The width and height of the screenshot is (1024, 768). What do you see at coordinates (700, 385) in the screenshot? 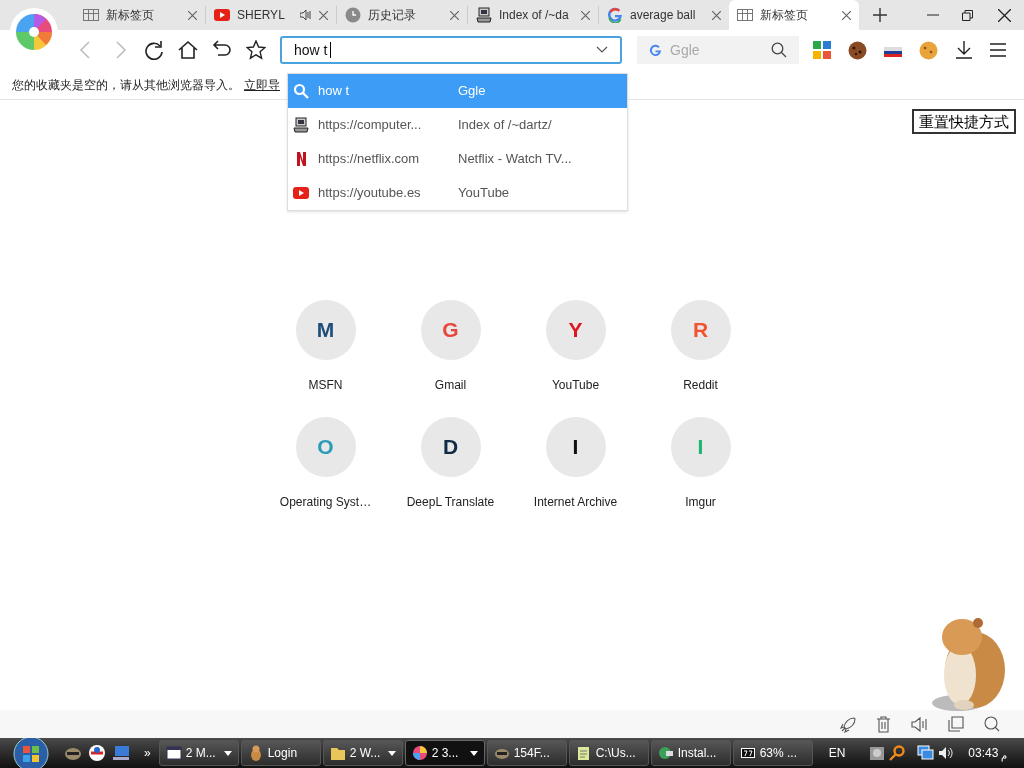
I see `shortcut-label: Reddit` at bounding box center [700, 385].